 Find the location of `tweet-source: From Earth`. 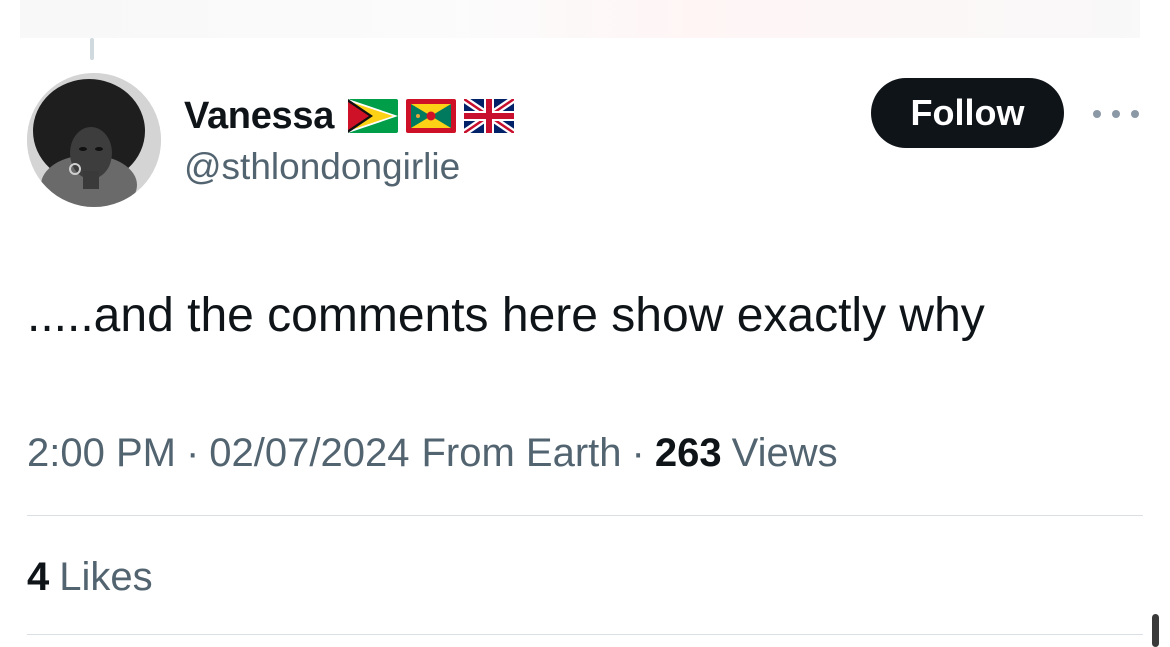

tweet-source: From Earth is located at coordinates (521, 452).